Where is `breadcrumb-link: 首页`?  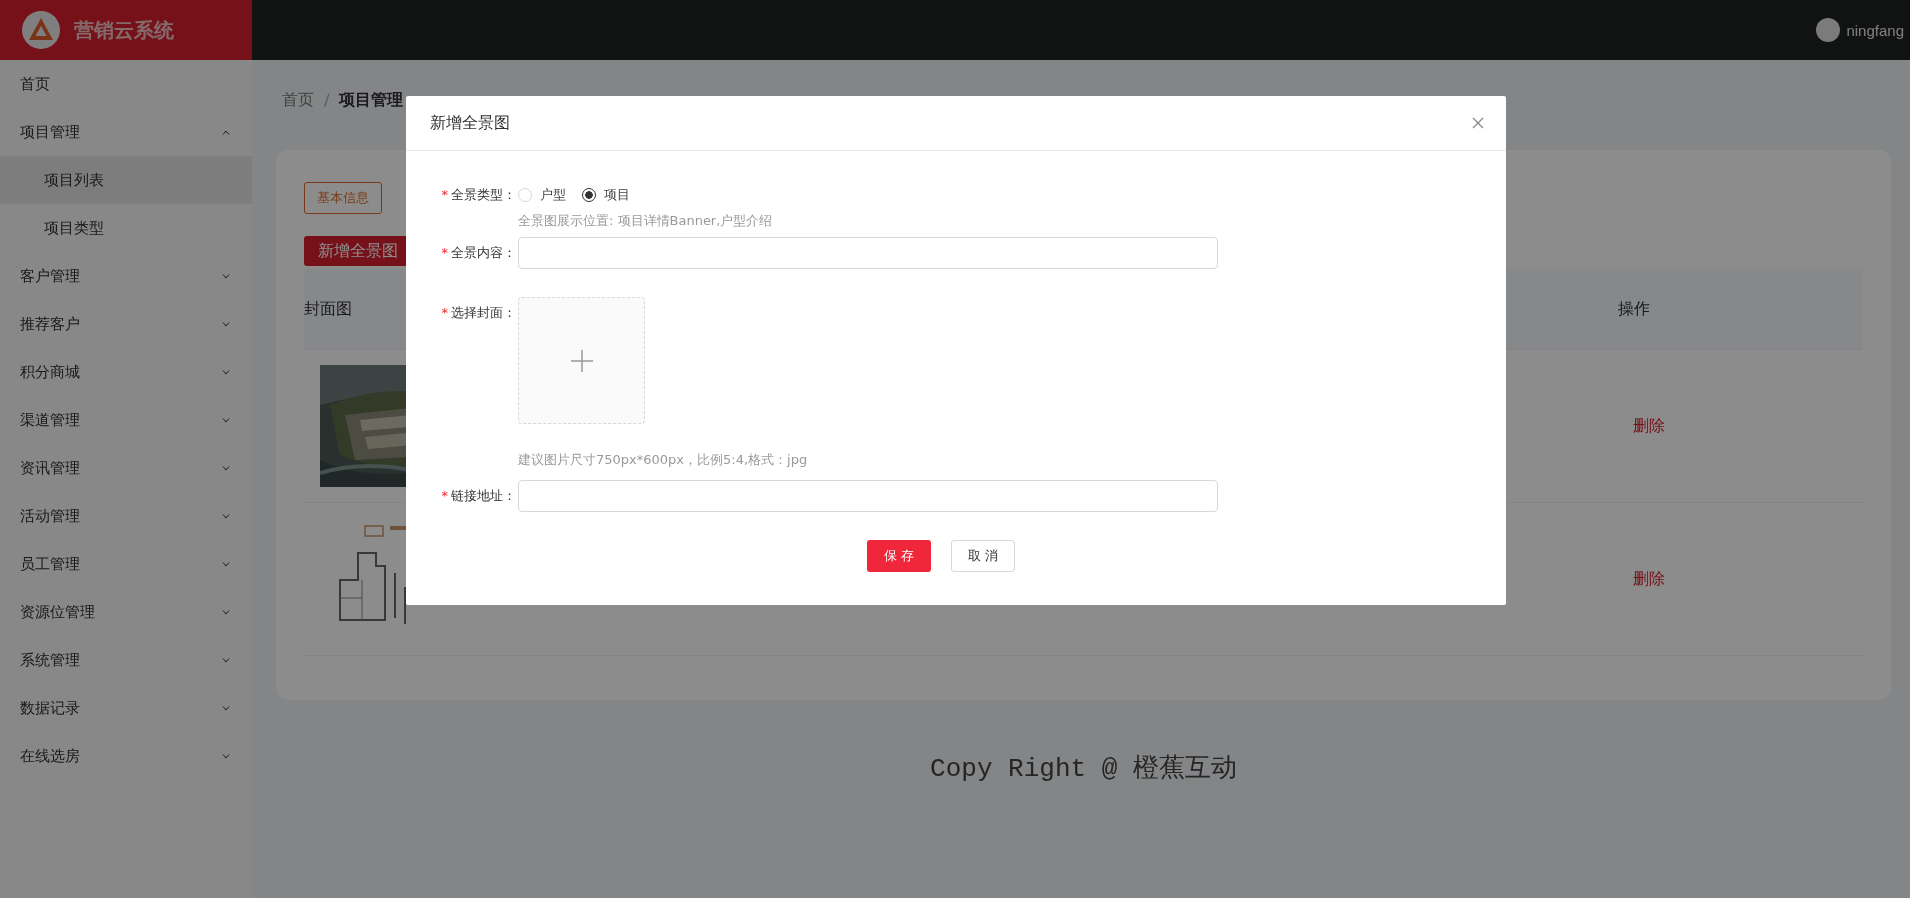
breadcrumb-link: 首页 is located at coordinates (298, 100).